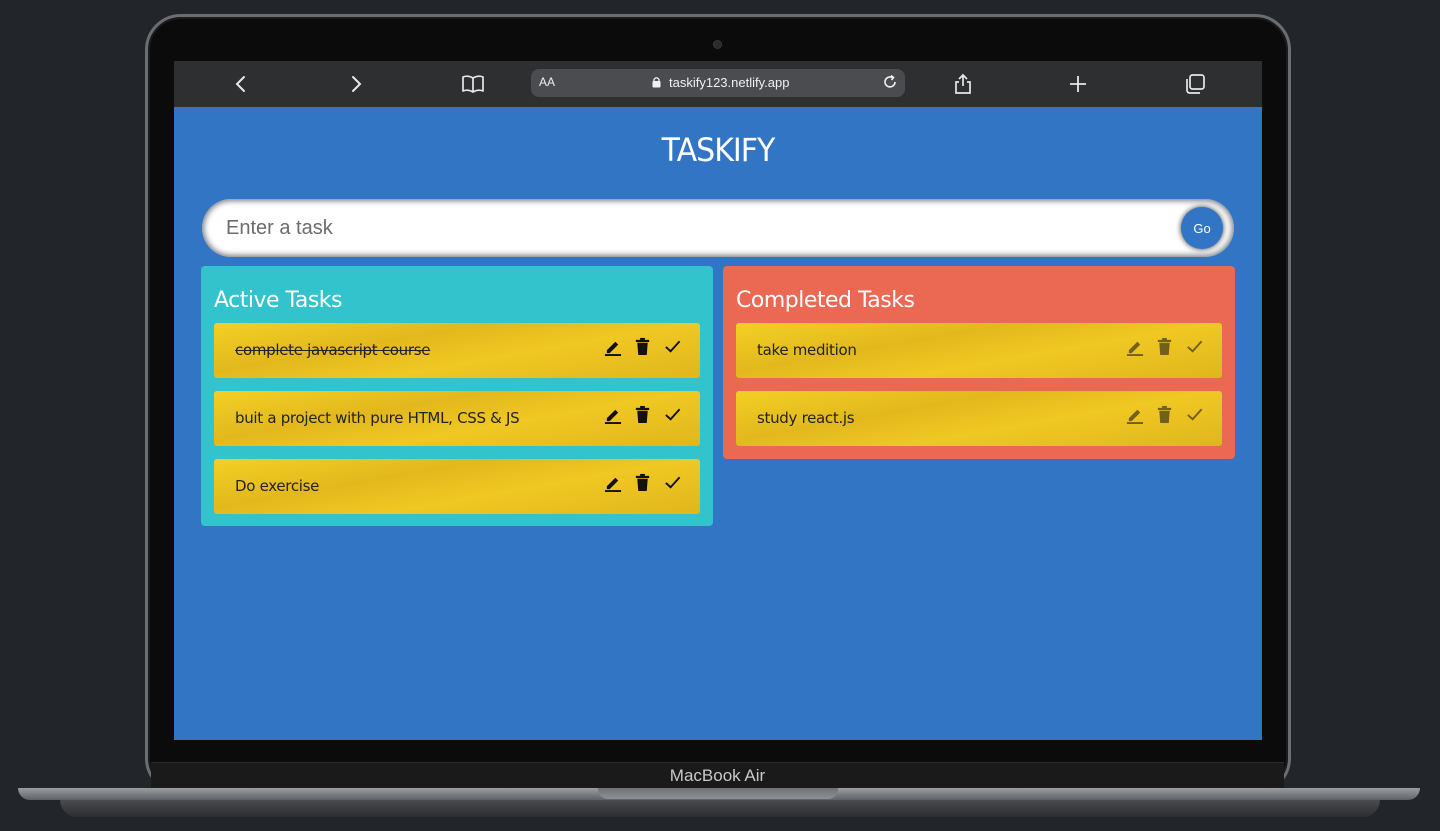 The height and width of the screenshot is (831, 1440). I want to click on laptop-base-shadow, so click(720, 808).